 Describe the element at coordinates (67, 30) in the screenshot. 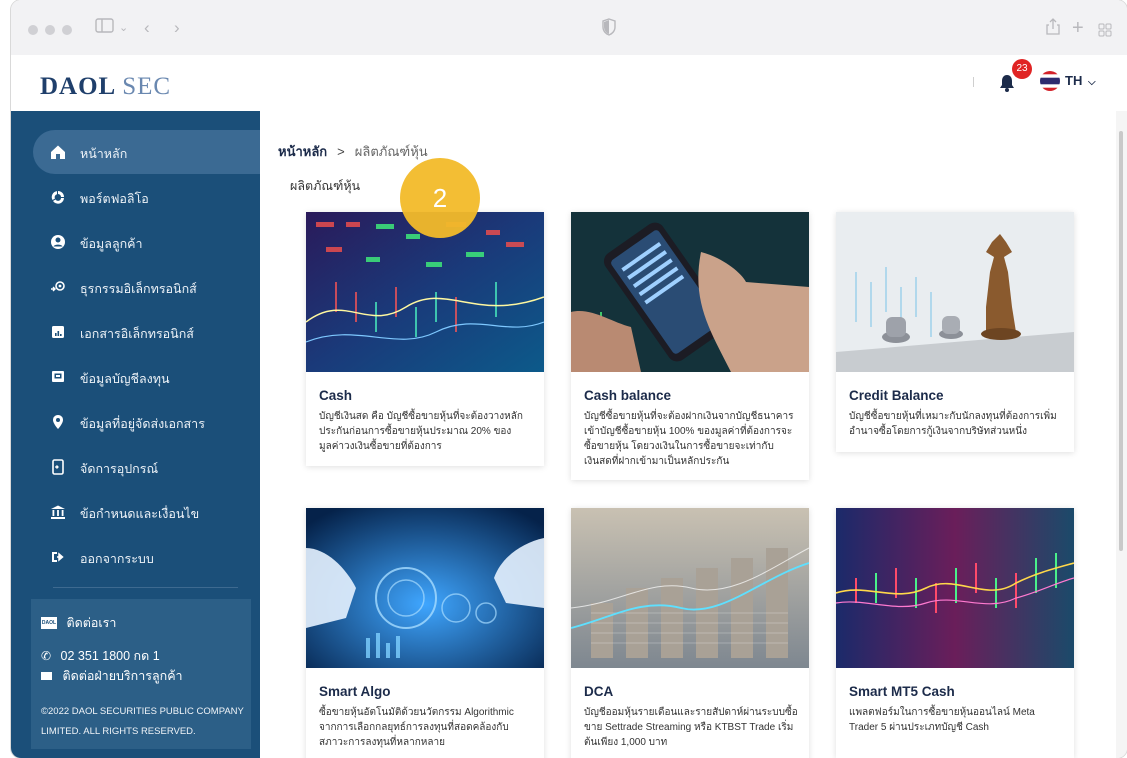

I see `zoom-window-dot` at that location.